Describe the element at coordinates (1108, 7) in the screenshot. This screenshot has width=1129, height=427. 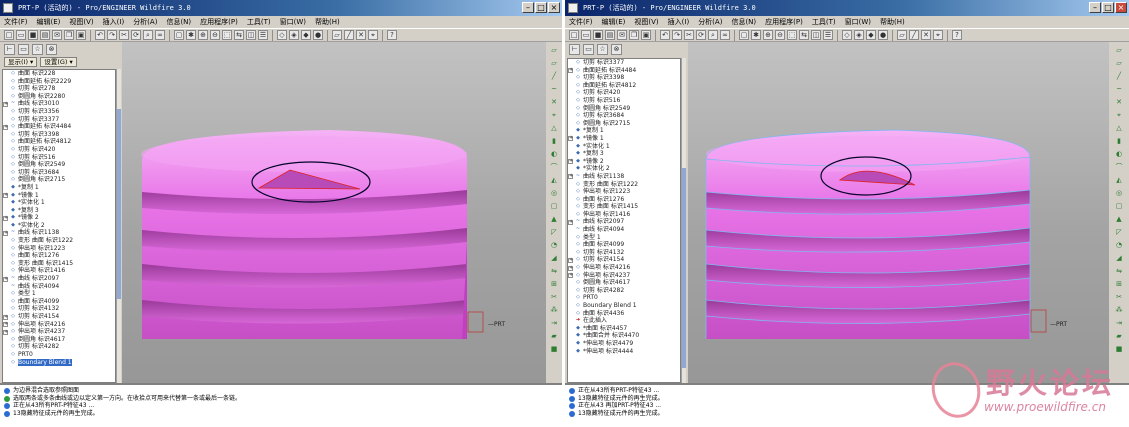
I see `maximize-button: □` at that location.